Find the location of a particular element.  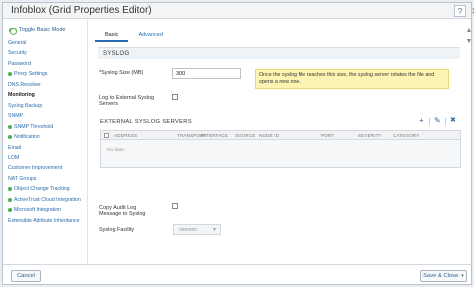

sidebar-item-monitoring: Monitoring is located at coordinates (21, 95).